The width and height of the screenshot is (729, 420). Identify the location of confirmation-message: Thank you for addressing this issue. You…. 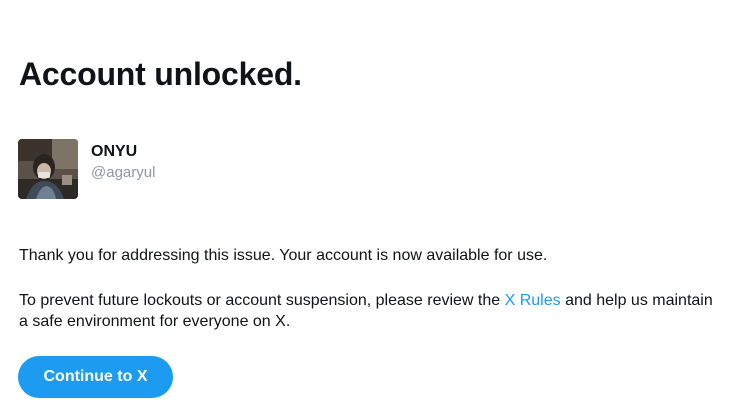
(283, 255).